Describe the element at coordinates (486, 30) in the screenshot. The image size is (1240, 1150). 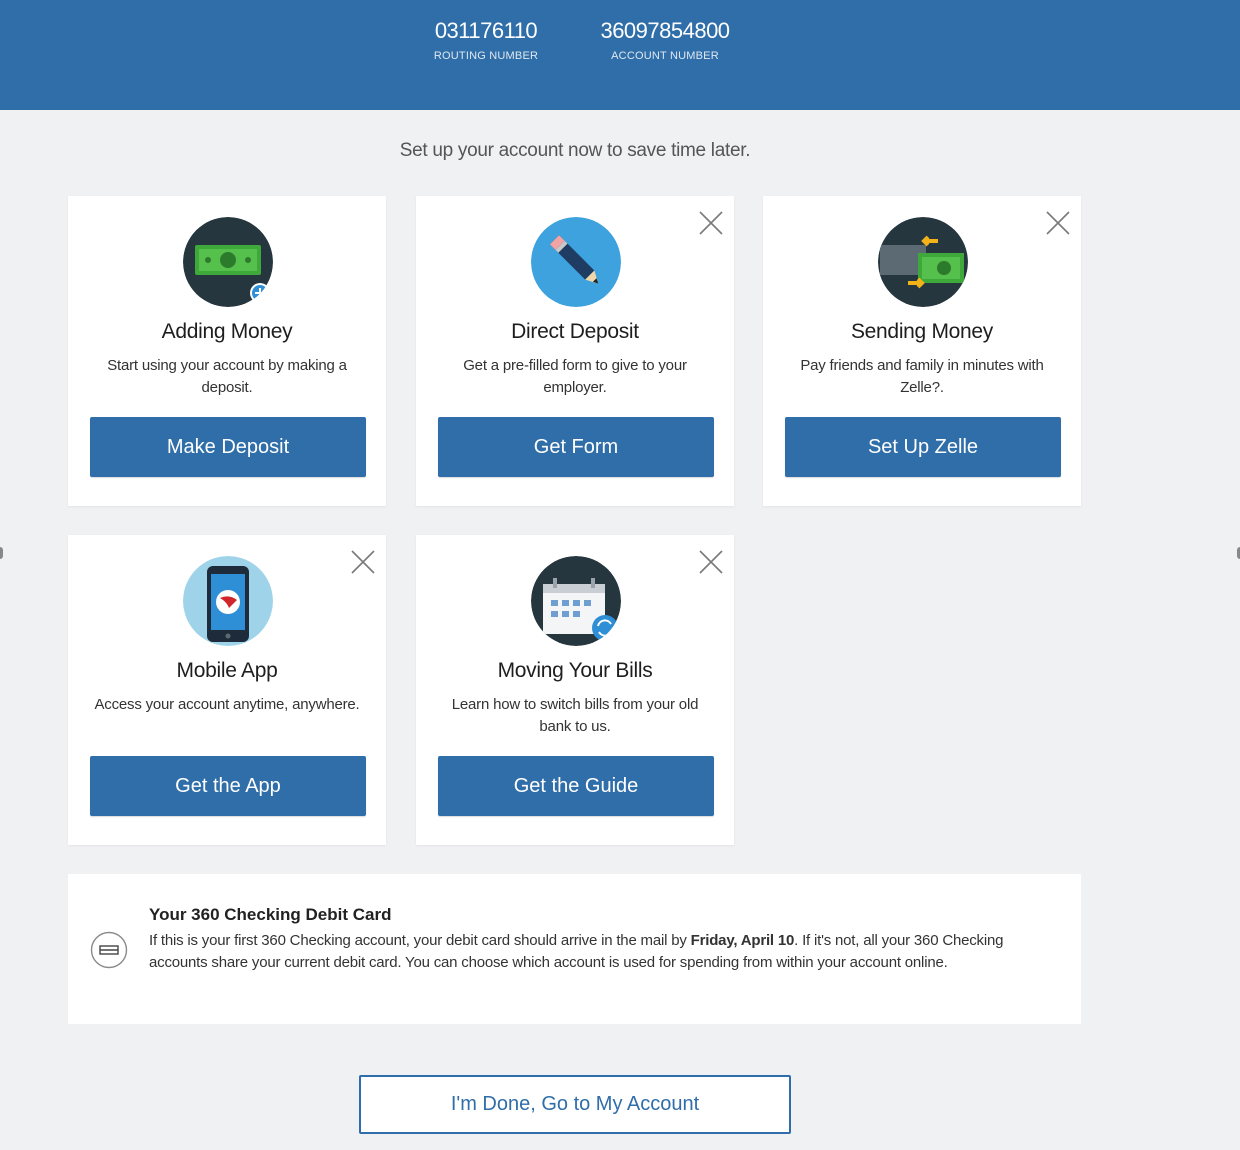
I see `routing-number: 031176110` at that location.